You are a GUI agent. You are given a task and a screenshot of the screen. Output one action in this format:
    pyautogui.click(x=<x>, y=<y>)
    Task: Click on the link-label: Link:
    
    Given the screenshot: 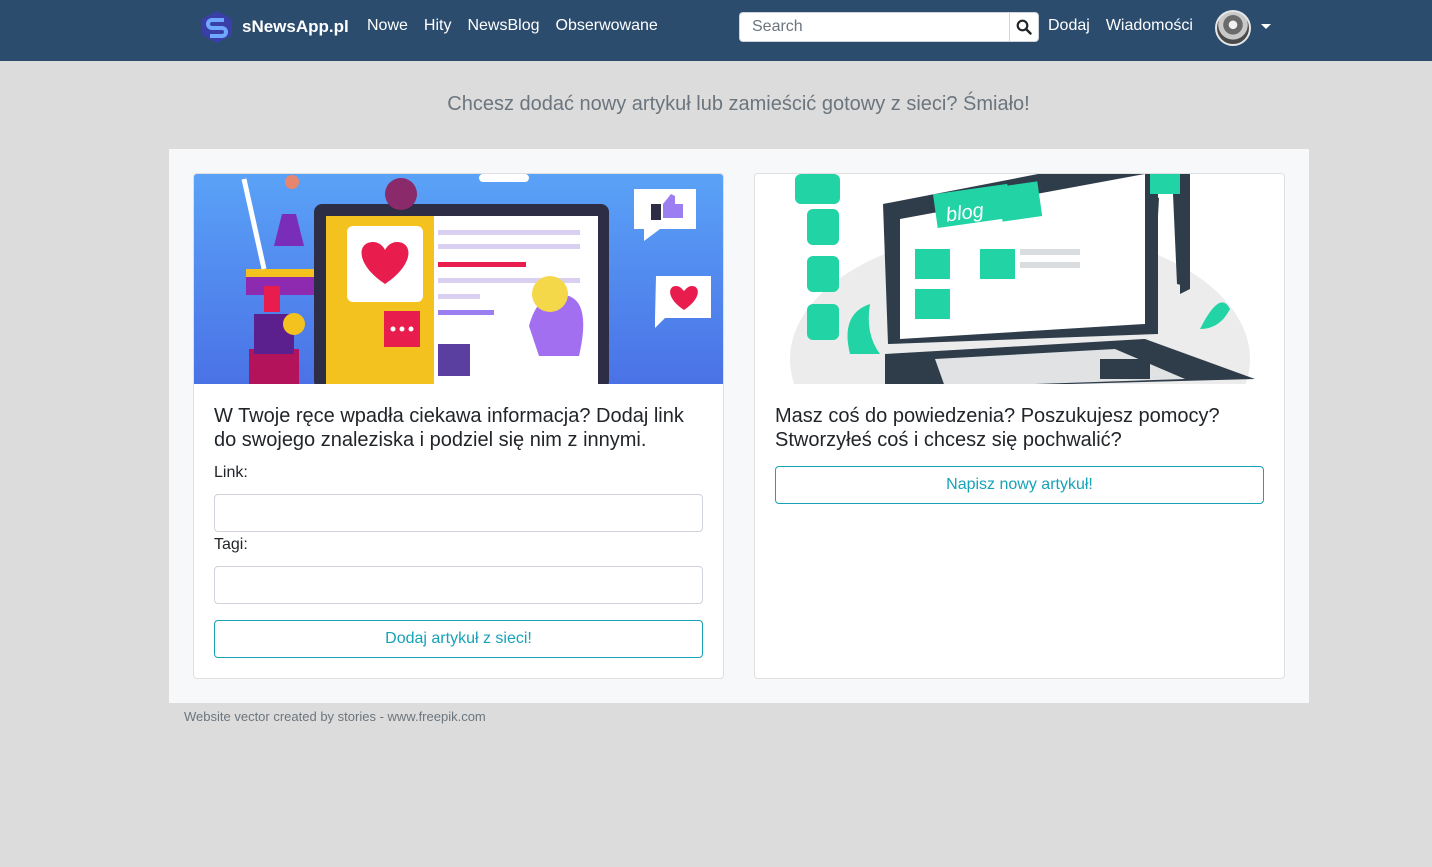 What is the action you would take?
    pyautogui.click(x=231, y=472)
    